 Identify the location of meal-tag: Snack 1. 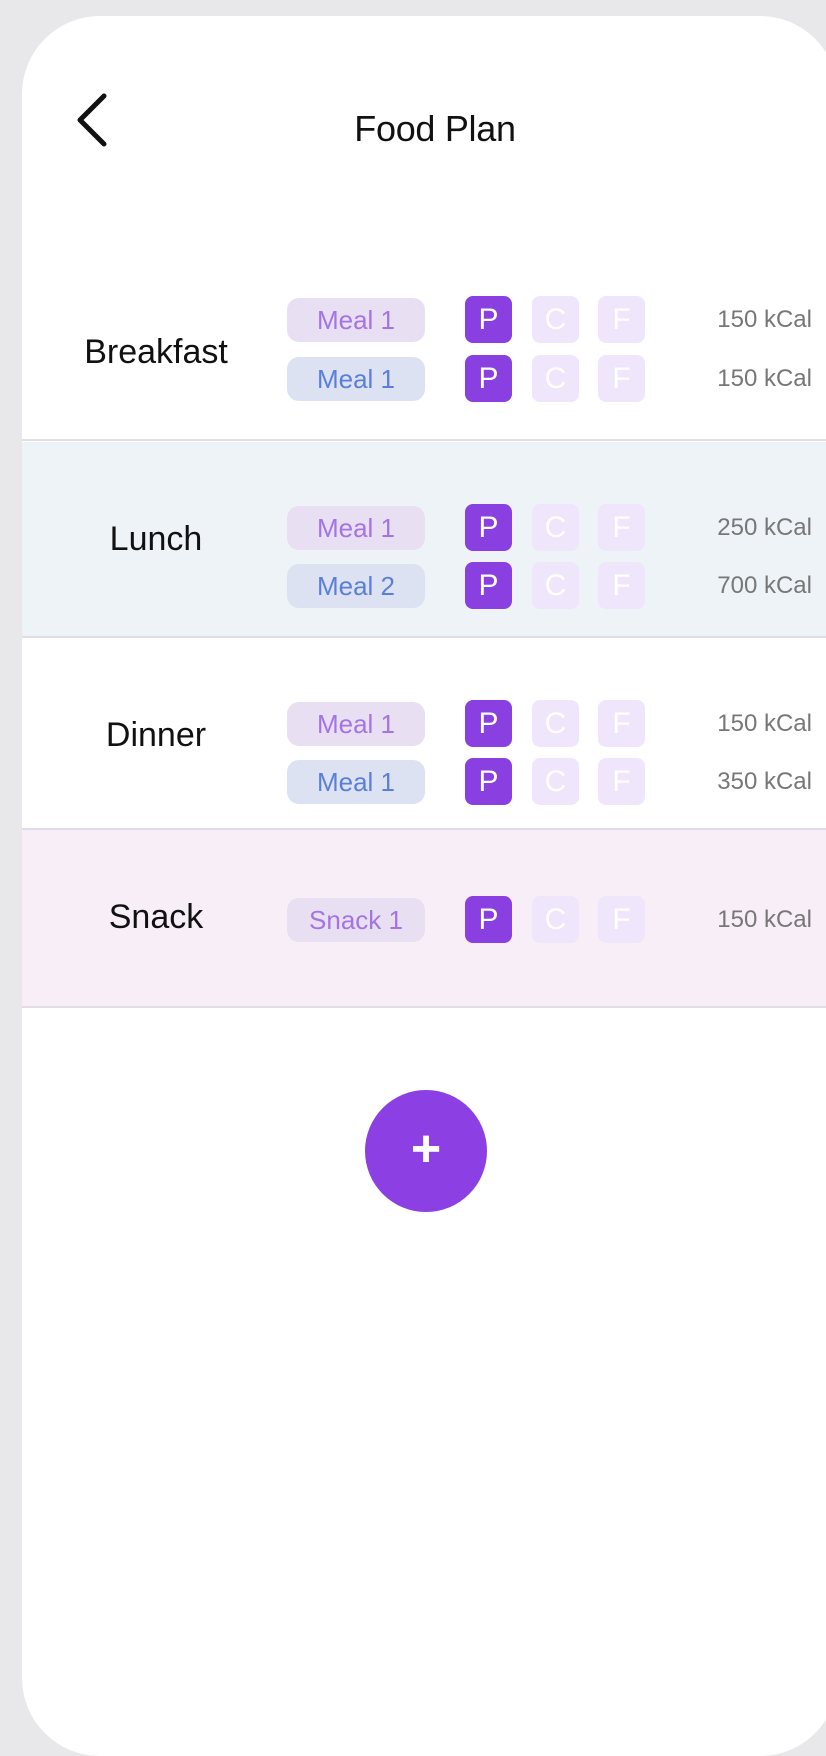
(356, 920).